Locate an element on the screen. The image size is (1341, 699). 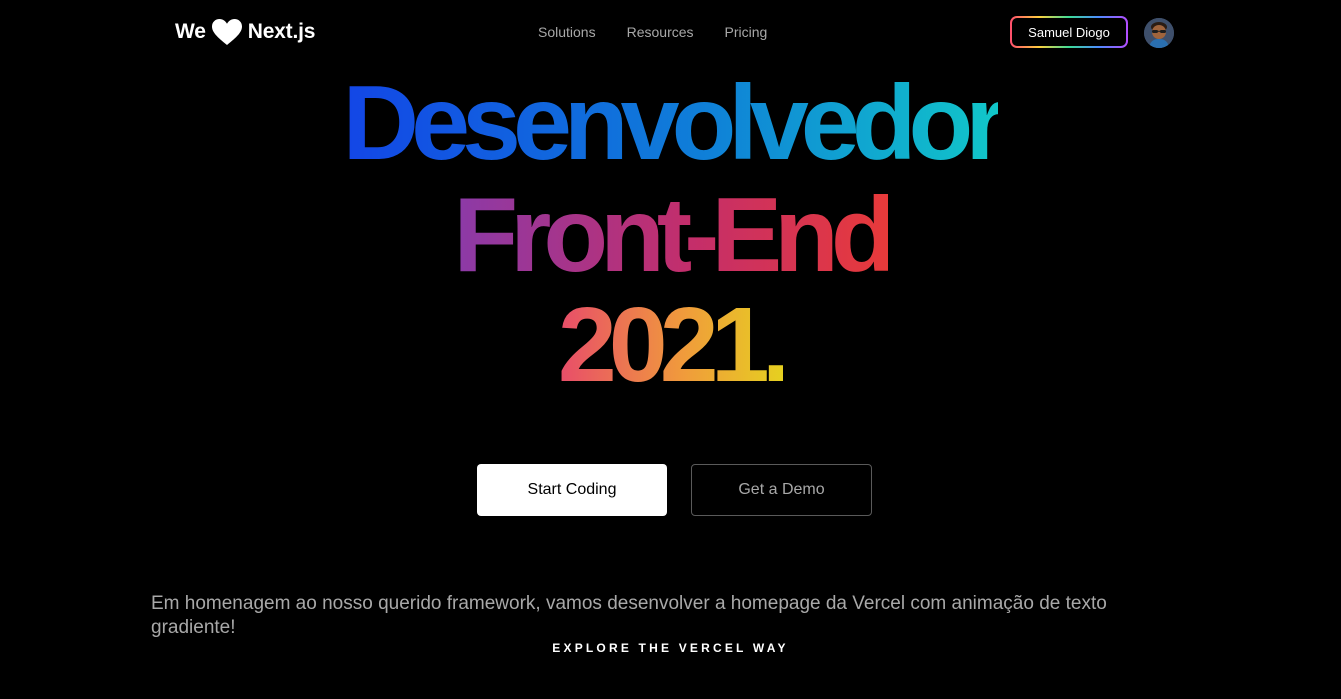
hero-title-line-3-text: 2021. is located at coordinates (674, 345).